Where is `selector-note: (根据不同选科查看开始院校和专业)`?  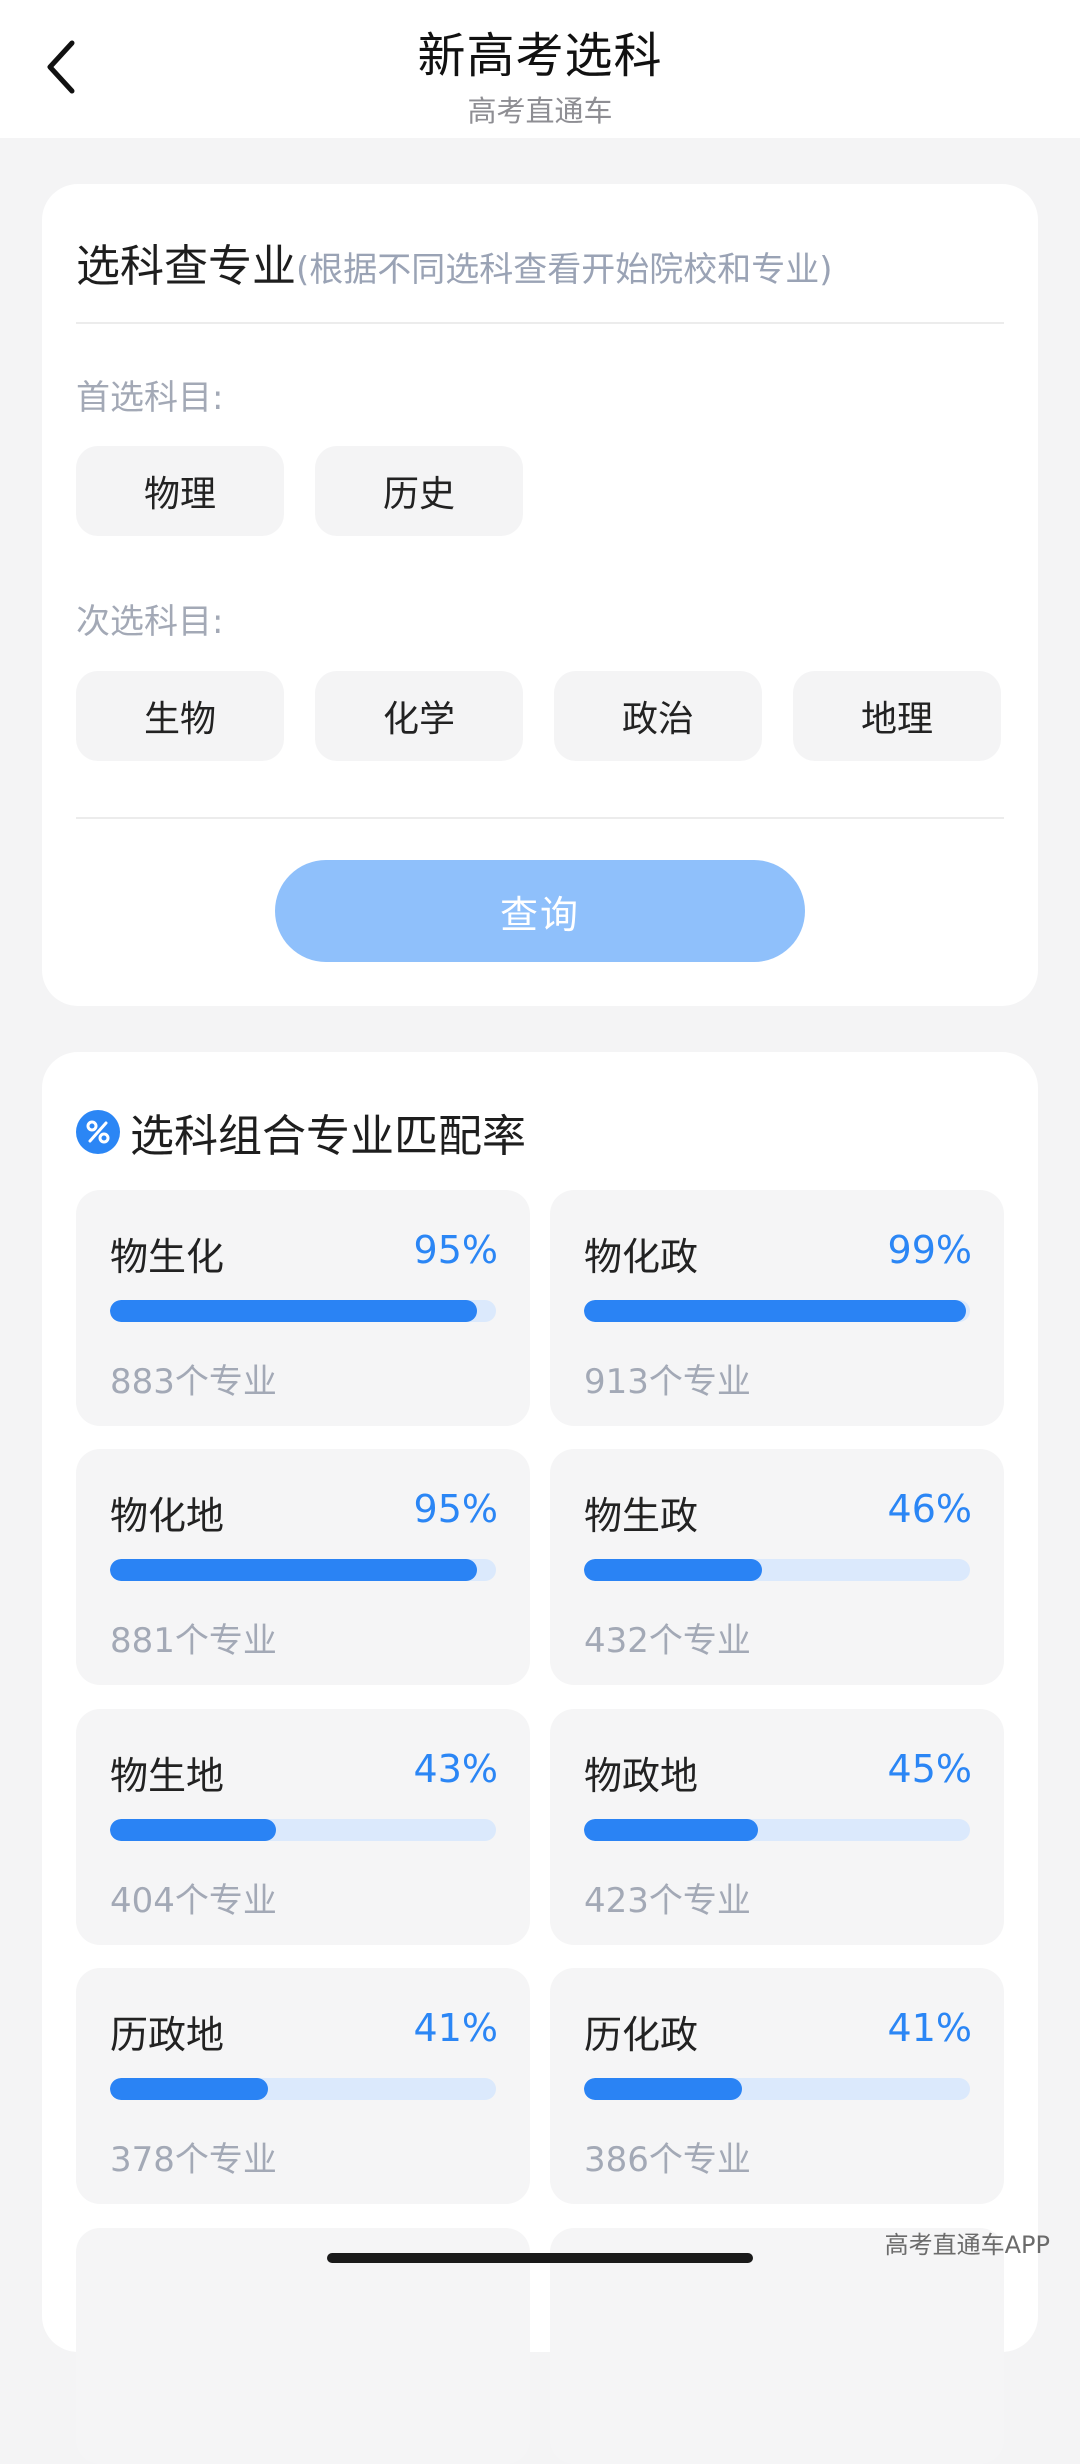 selector-note: (根据不同选科查看开始院校和专业) is located at coordinates (564, 270).